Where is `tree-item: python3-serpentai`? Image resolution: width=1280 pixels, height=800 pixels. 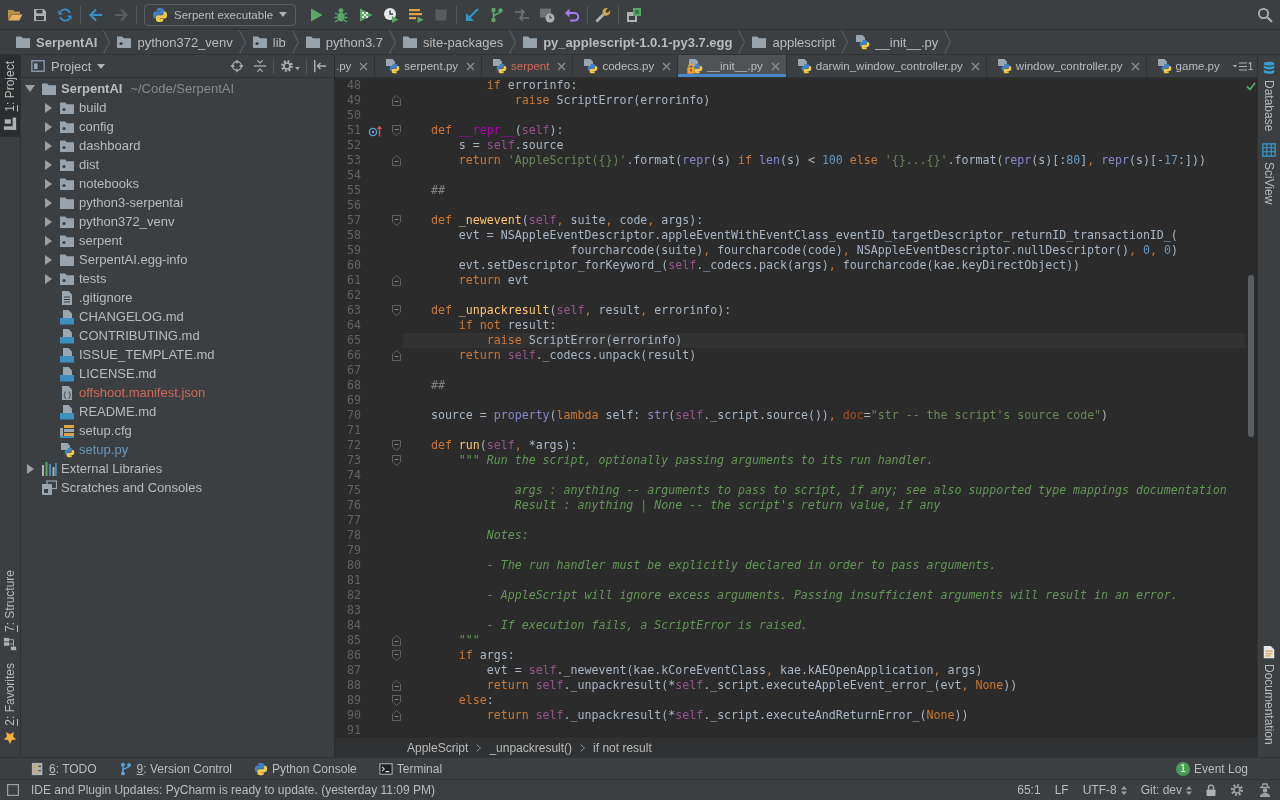
tree-item: python3-serpentai is located at coordinates (131, 202).